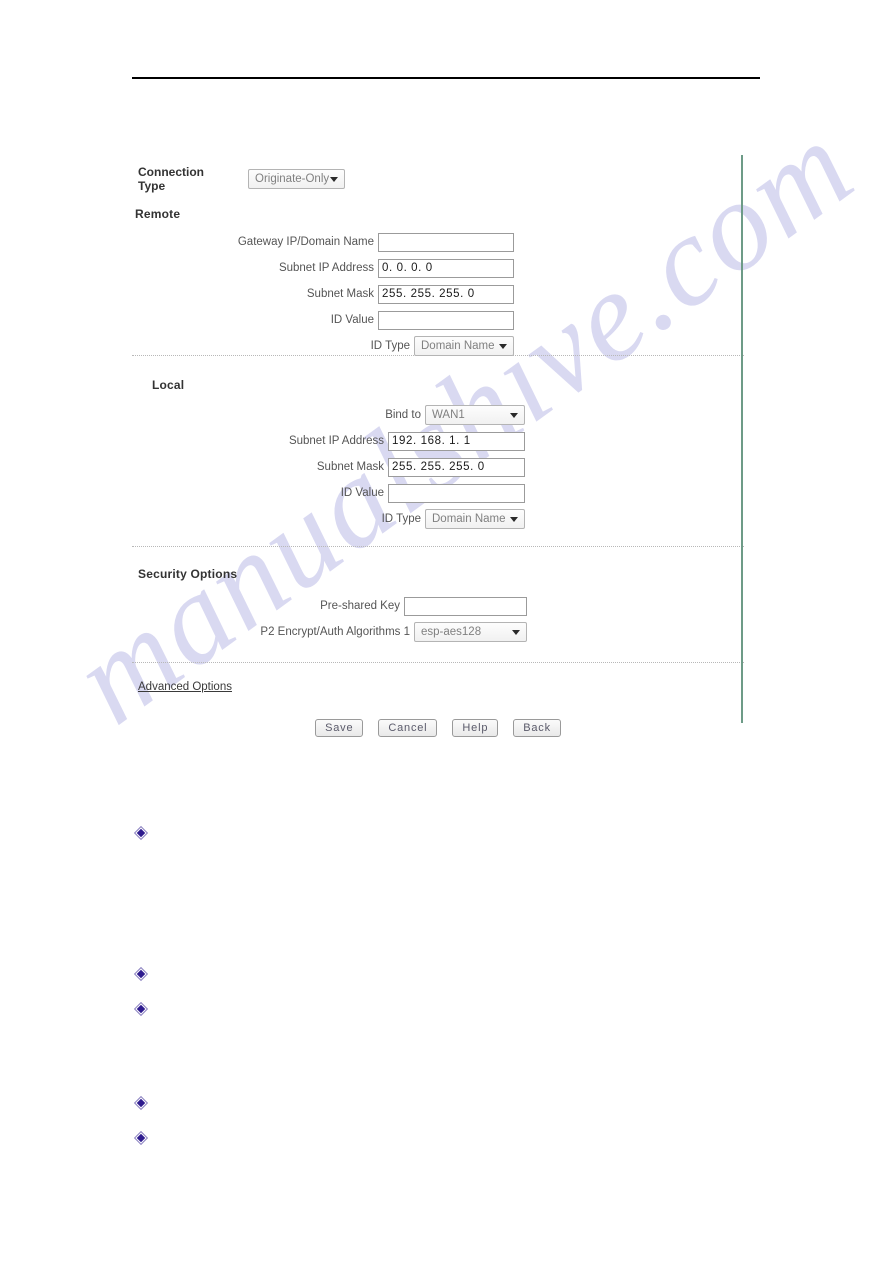 This screenshot has width=893, height=1263. I want to click on field-row-remote-subnet-ip: Subnet IP Address, so click(323, 268).